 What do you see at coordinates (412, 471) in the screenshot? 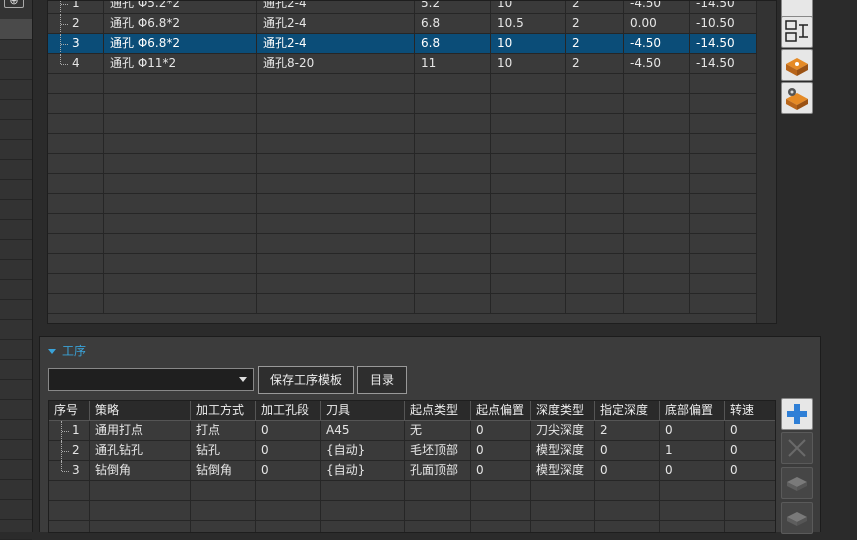
I see `process-row: 3 钻倒角 钻倒角 0 {自动} 孔面顶部 0 模型深度 0 0 0` at bounding box center [412, 471].